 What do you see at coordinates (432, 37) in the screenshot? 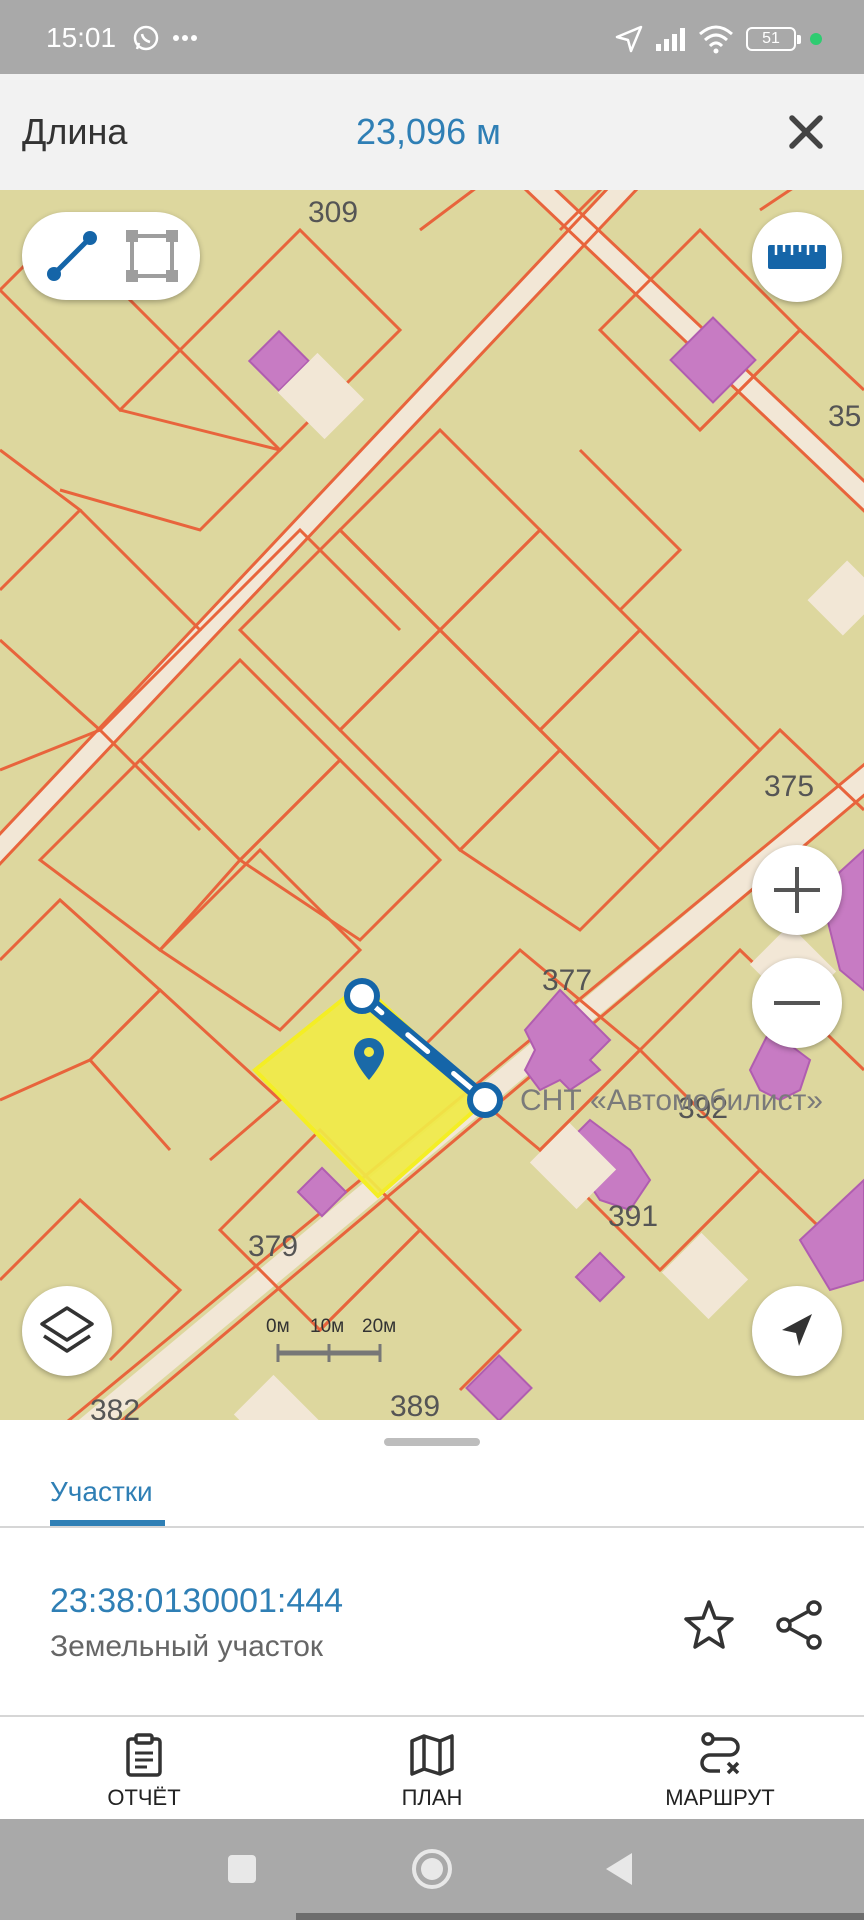
I see `status-bar: 15:01 51` at bounding box center [432, 37].